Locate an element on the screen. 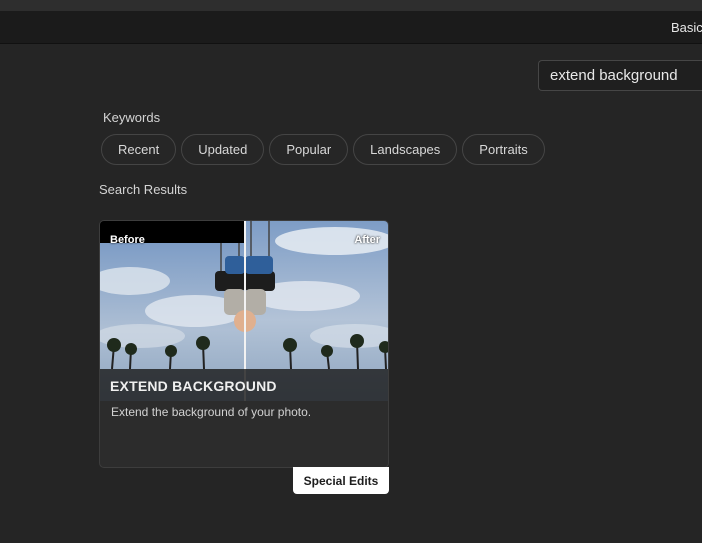  before-after-thumbnail: Before After is located at coordinates (244, 311).